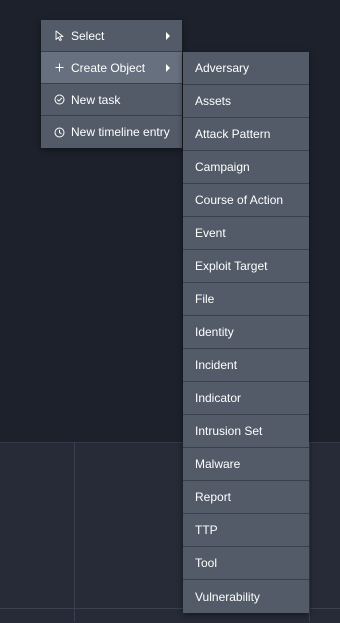 The width and height of the screenshot is (340, 623). What do you see at coordinates (246, 167) in the screenshot?
I see `submenu-item-campaign: Campaign` at bounding box center [246, 167].